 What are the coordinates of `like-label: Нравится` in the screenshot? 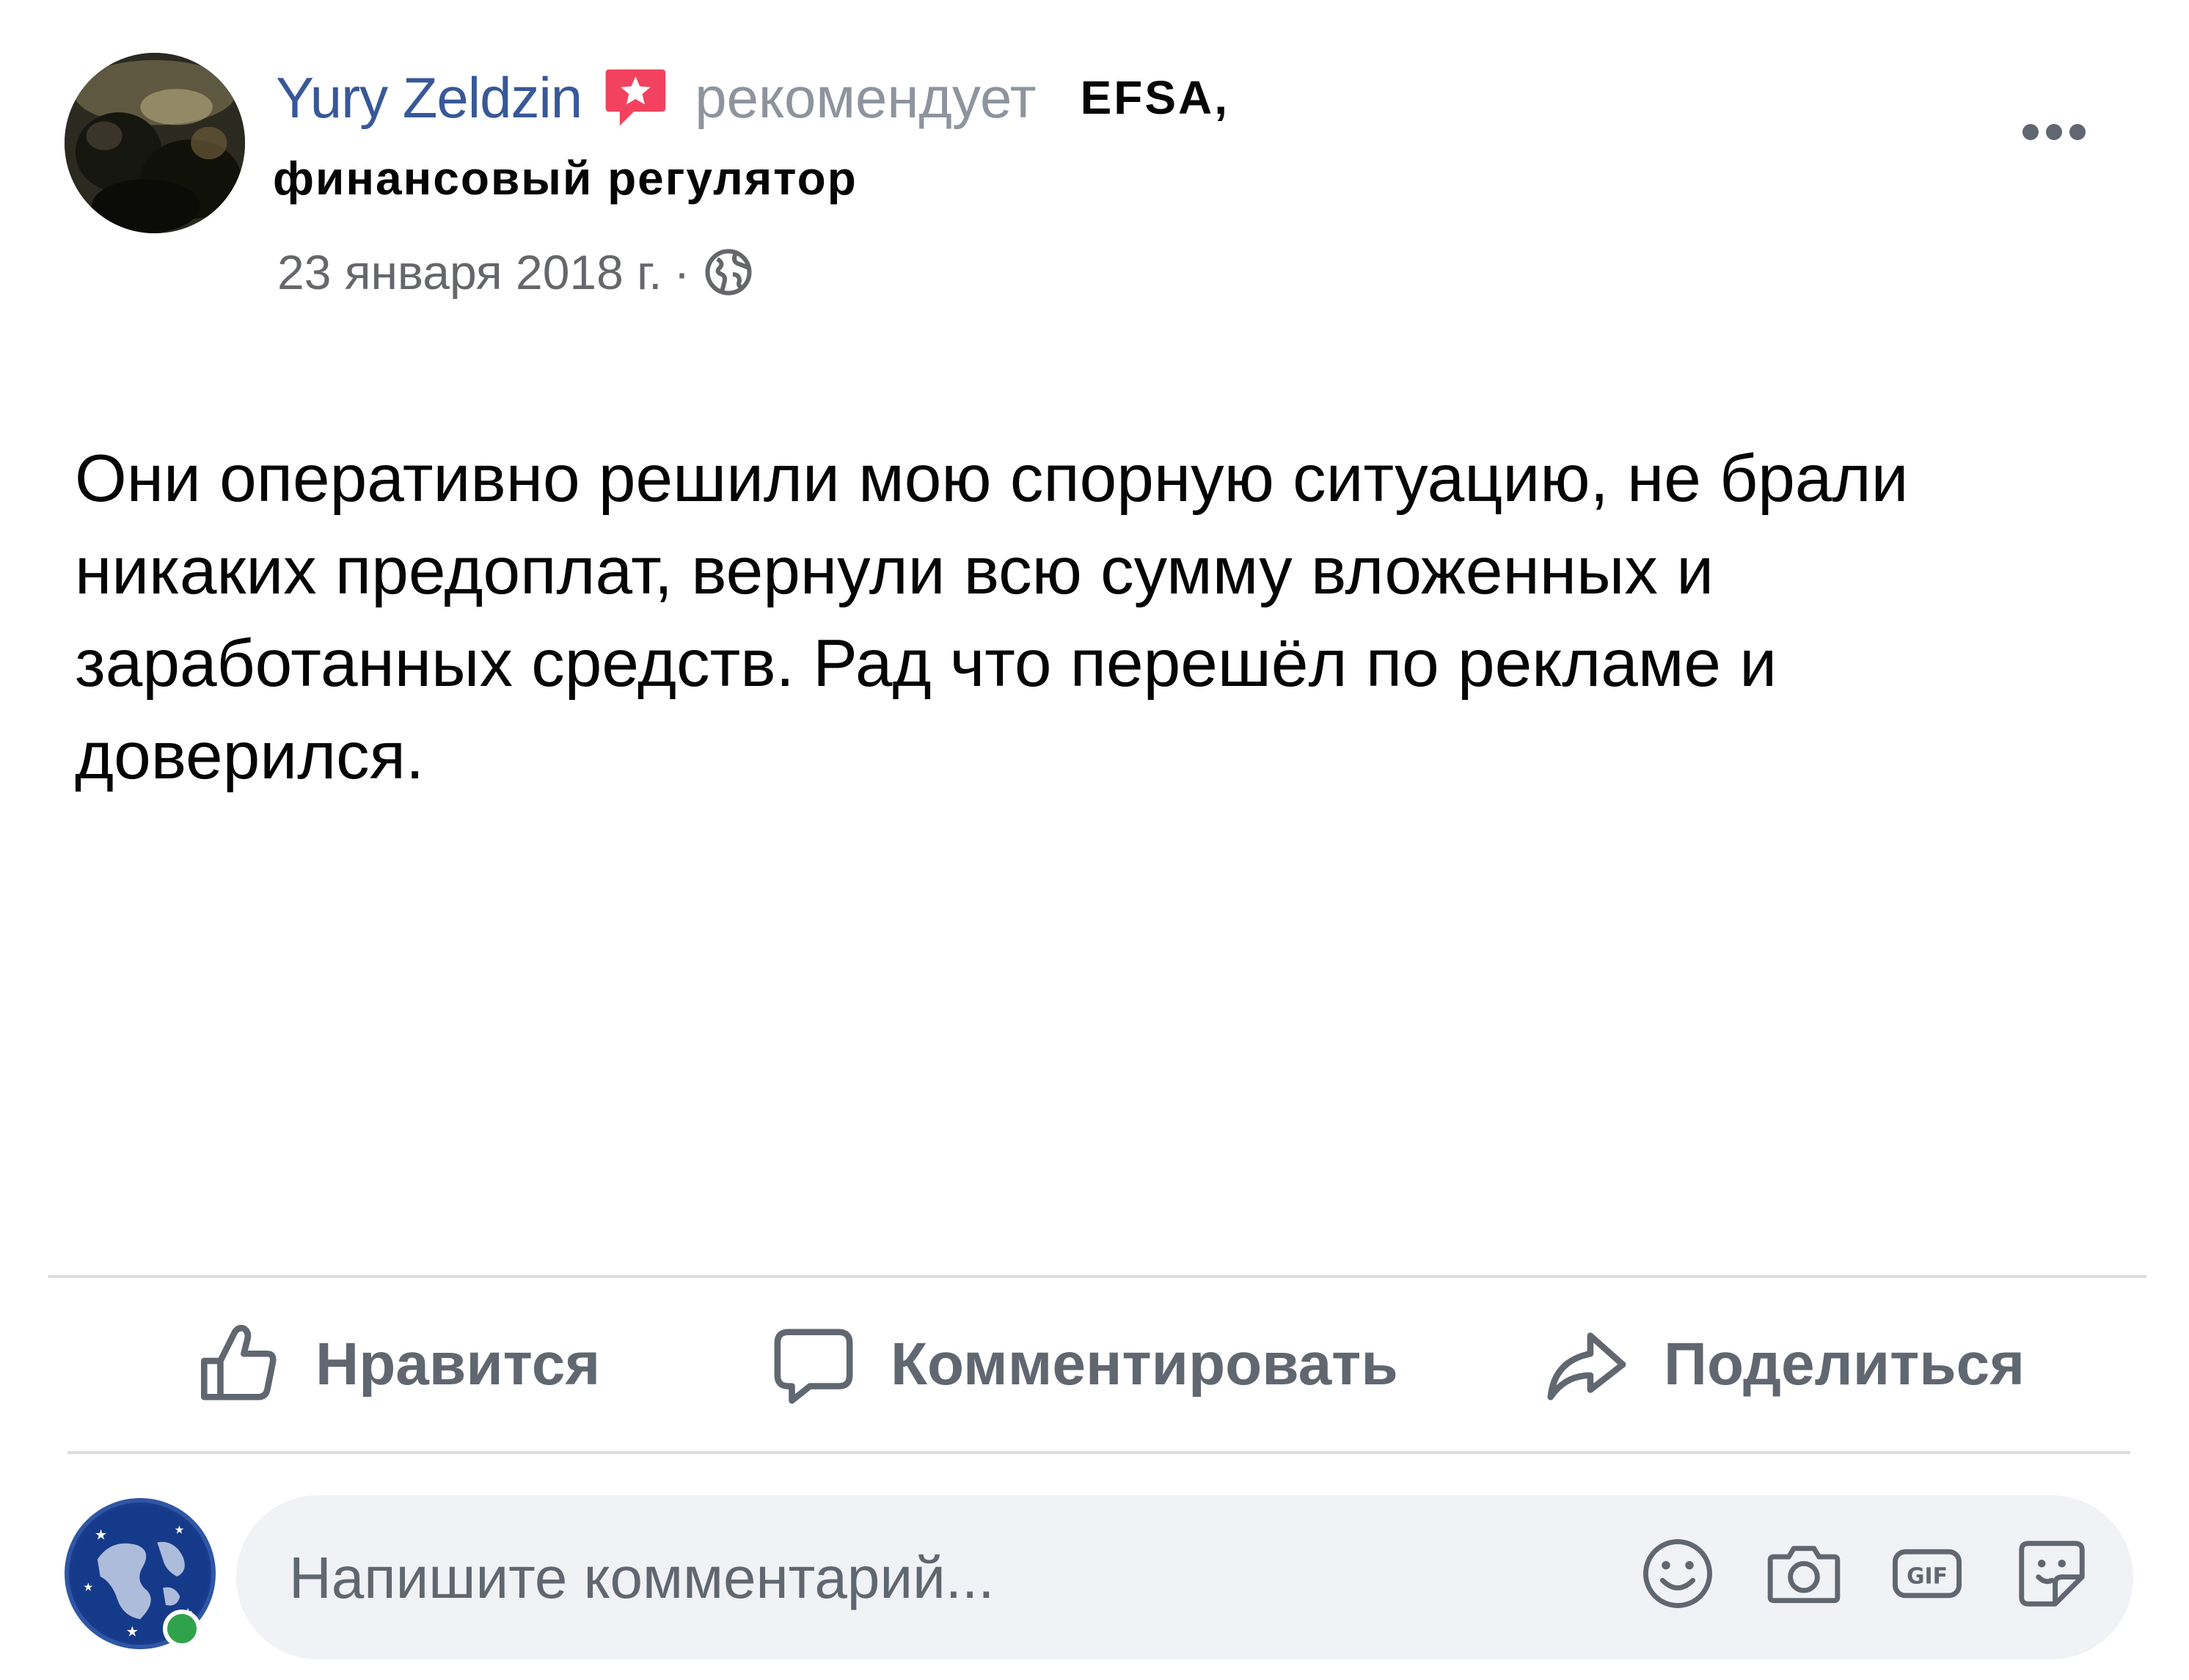 It's located at (458, 1365).